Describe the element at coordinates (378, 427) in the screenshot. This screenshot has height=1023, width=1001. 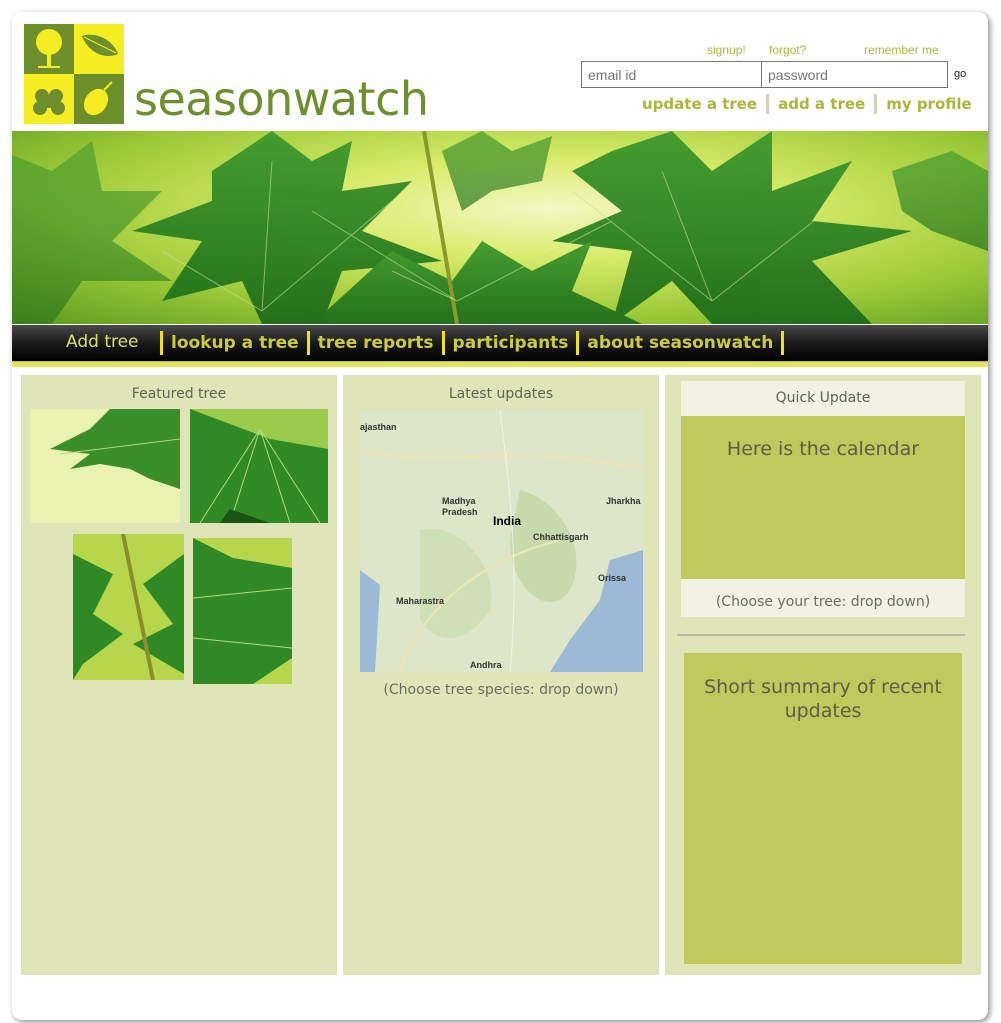
I see `map-label: ajasthan` at that location.